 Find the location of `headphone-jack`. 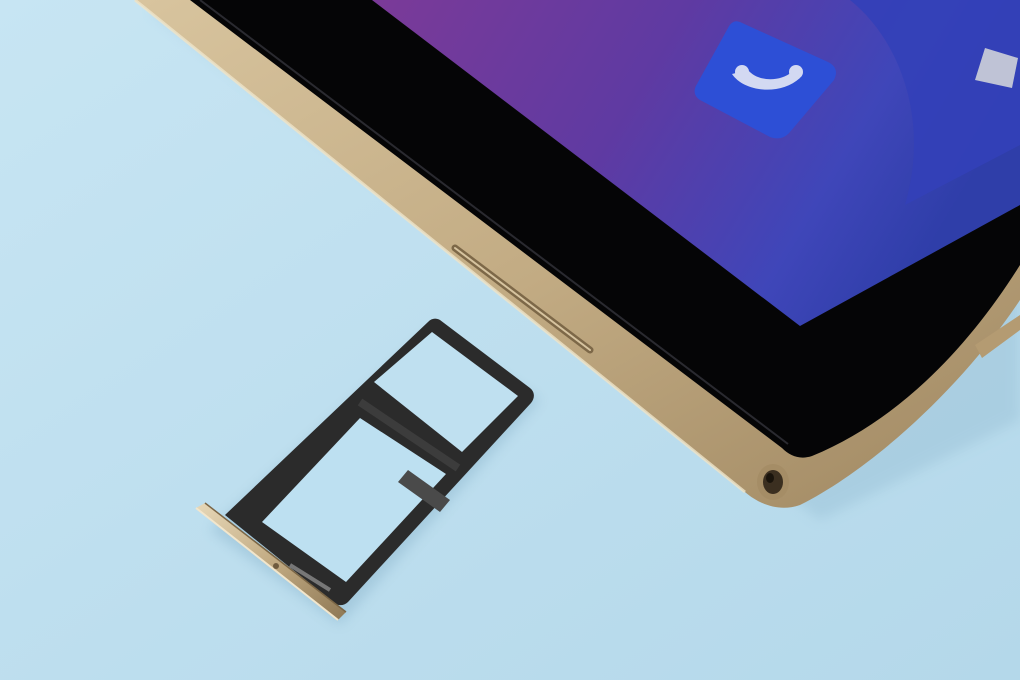

headphone-jack is located at coordinates (773, 482).